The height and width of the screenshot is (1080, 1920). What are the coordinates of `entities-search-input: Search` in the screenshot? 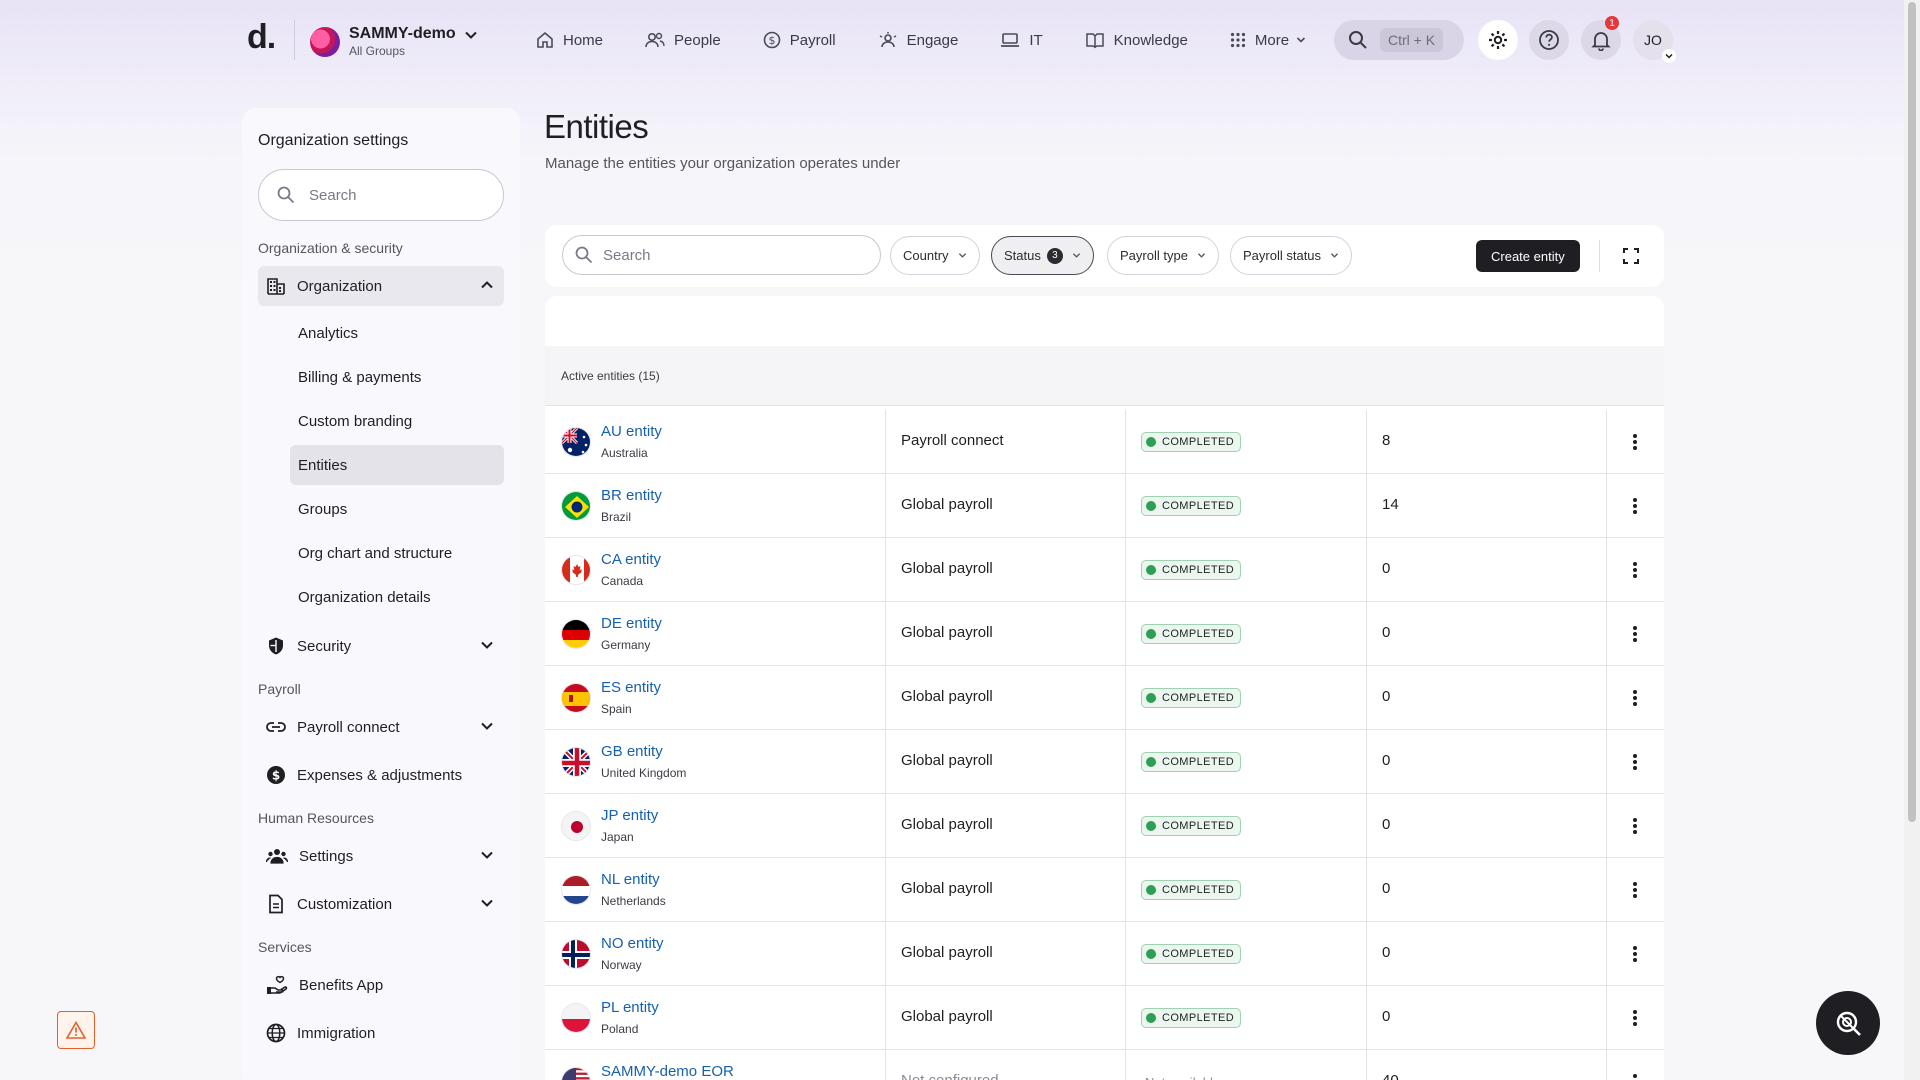 It's located at (721, 255).